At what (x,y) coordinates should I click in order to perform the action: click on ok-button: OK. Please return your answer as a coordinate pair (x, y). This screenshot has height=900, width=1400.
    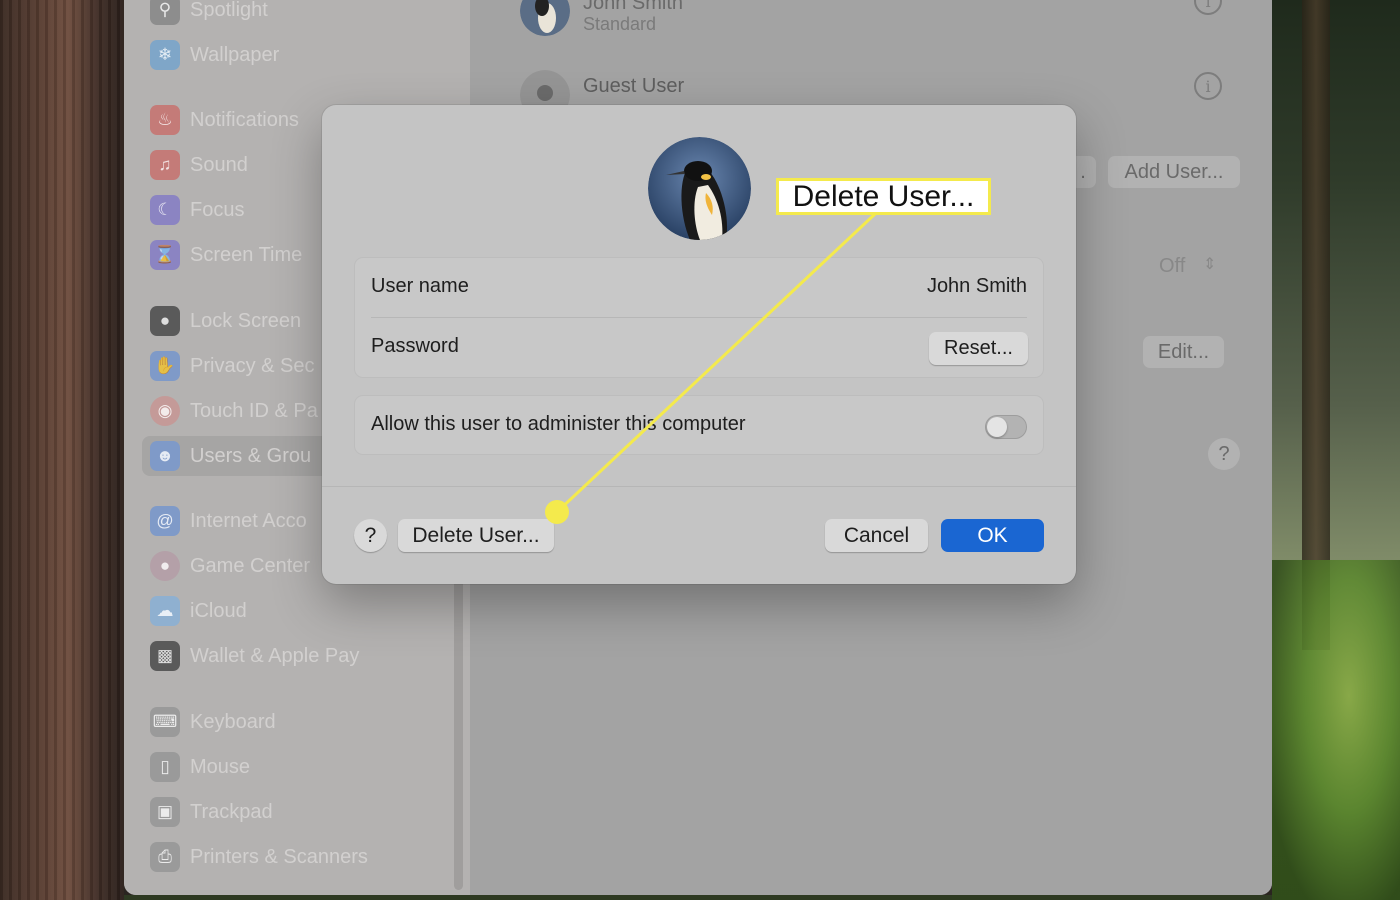
    Looking at the image, I should click on (992, 535).